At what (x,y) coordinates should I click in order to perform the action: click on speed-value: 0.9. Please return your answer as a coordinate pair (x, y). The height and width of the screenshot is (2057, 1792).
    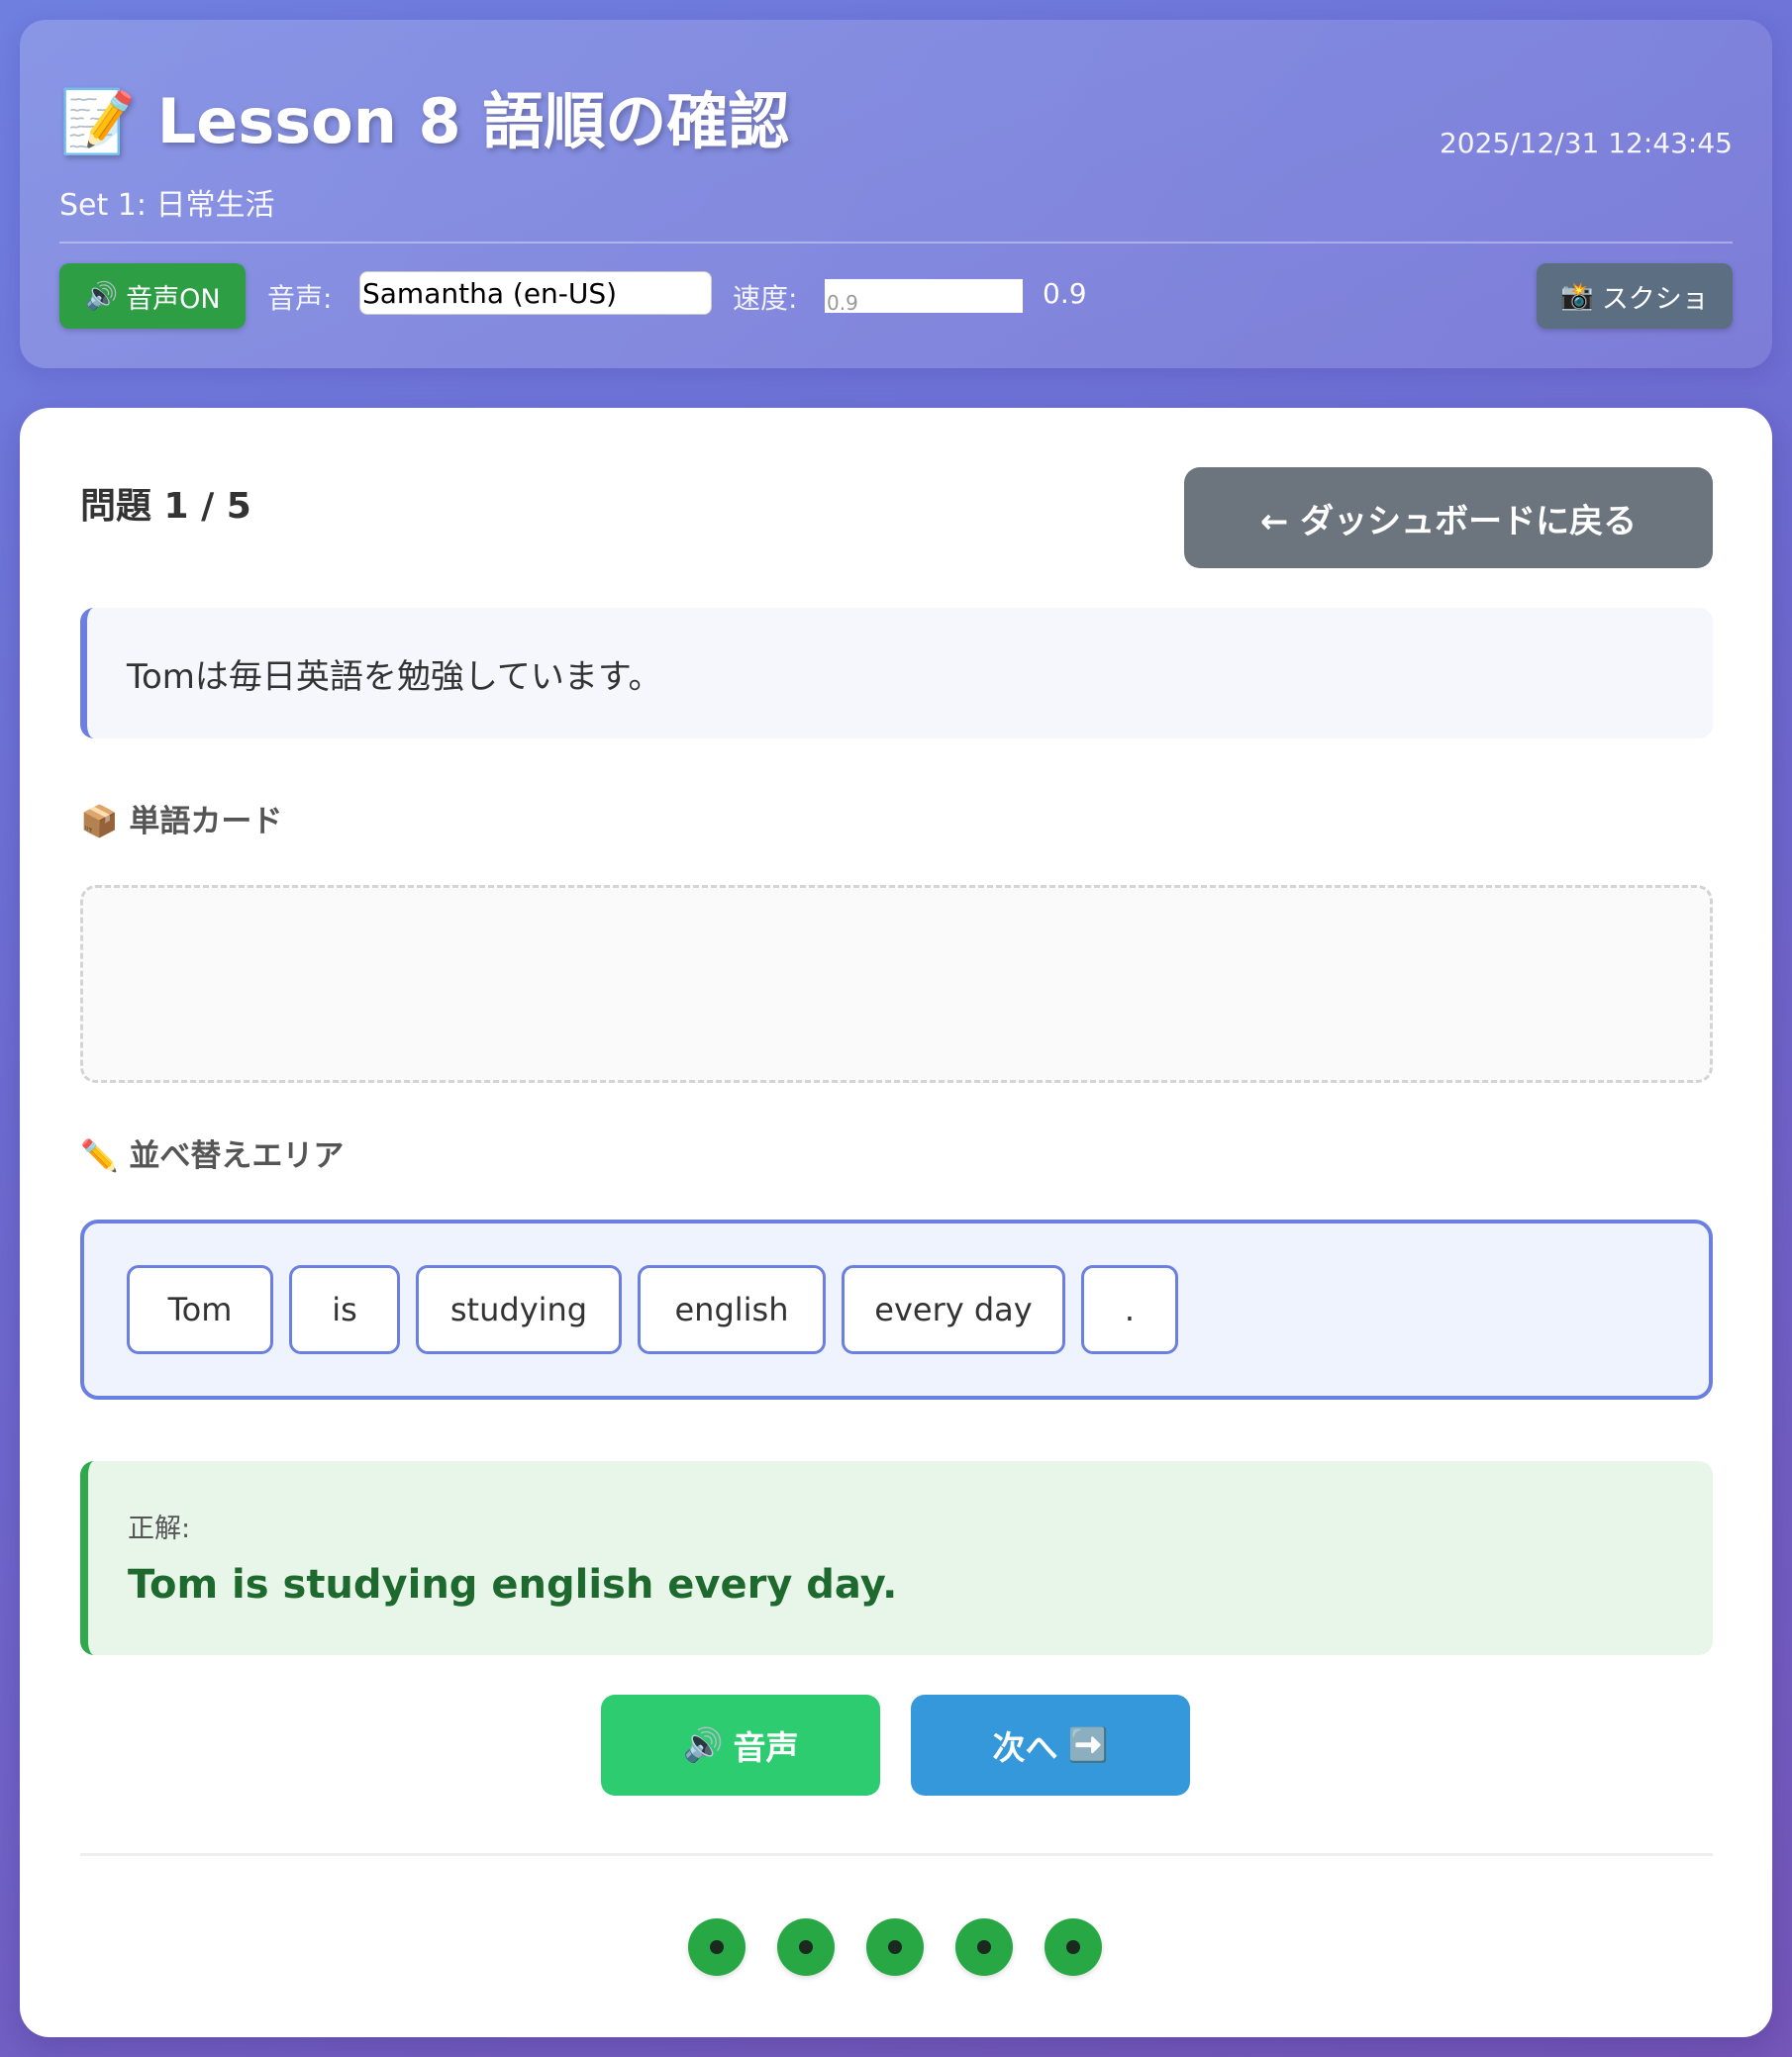
    Looking at the image, I should click on (1065, 293).